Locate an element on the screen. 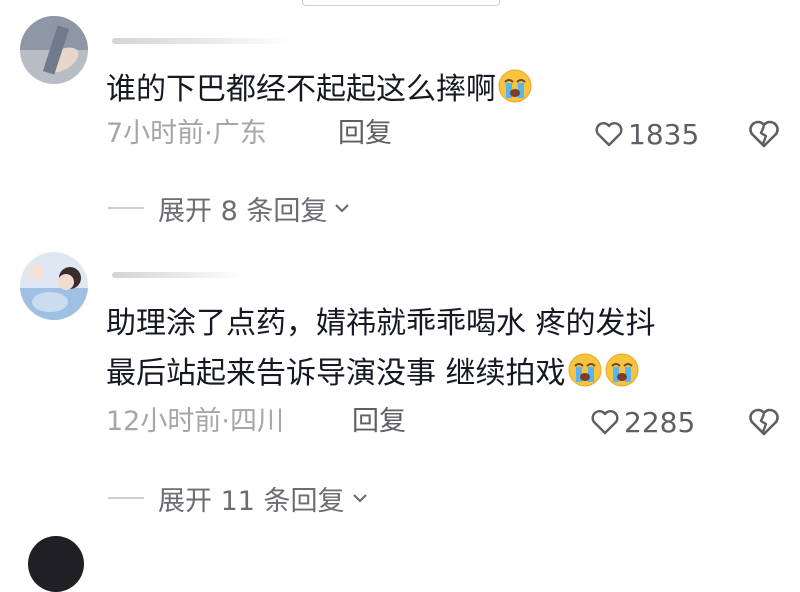  like-button: 1835 is located at coordinates (646, 134).